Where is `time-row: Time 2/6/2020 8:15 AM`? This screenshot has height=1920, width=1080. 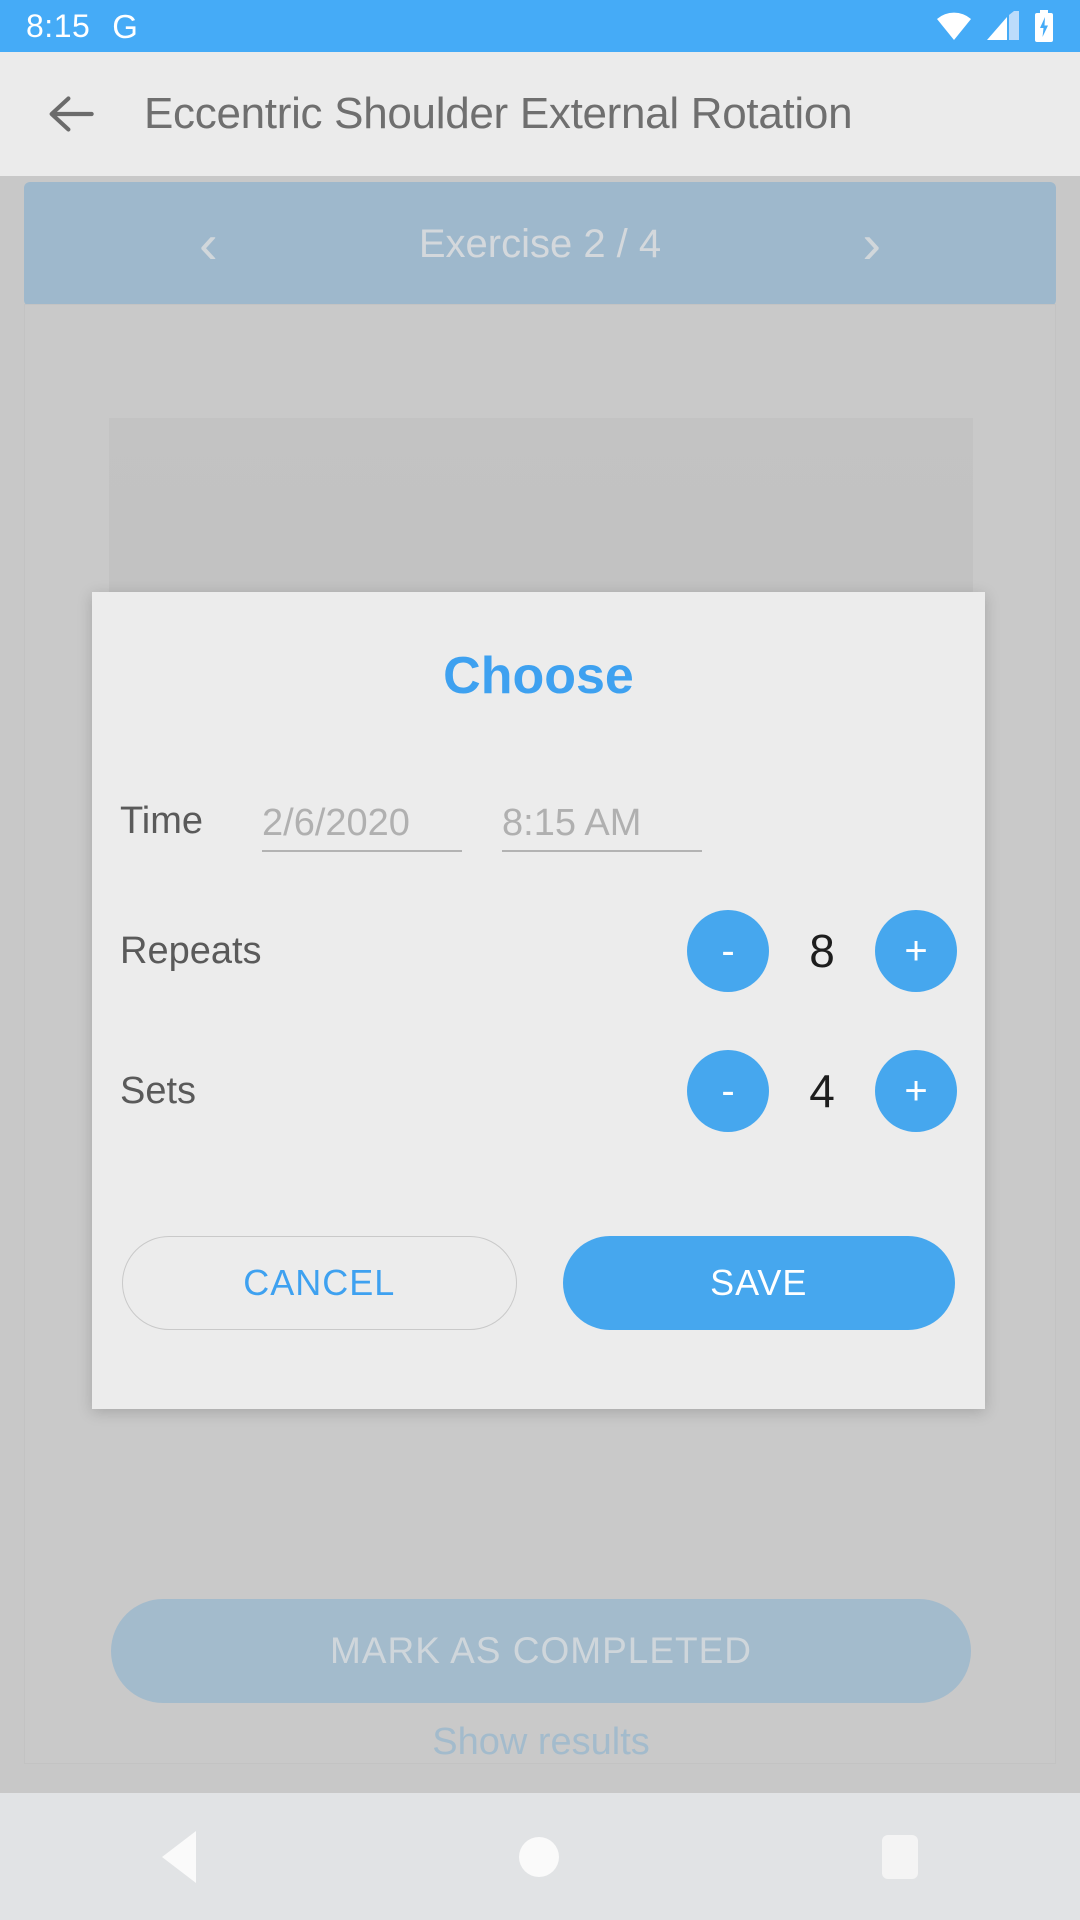
time-row: Time 2/6/2020 8:15 AM is located at coordinates (538, 821).